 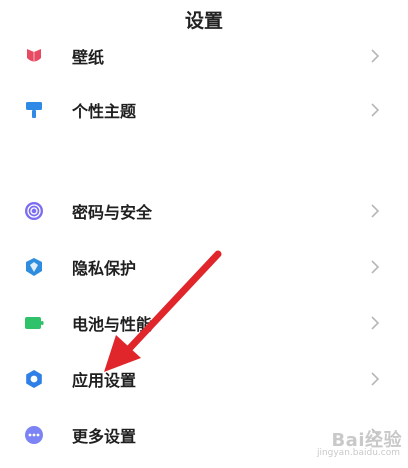 What do you see at coordinates (104, 436) in the screenshot?
I see `settings-item-label: 更多设置` at bounding box center [104, 436].